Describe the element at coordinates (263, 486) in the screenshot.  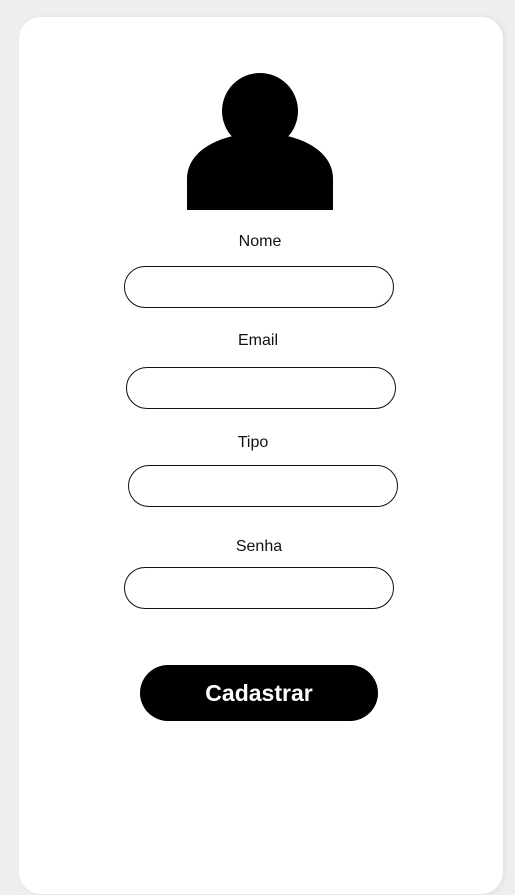
I see `tipo-input` at that location.